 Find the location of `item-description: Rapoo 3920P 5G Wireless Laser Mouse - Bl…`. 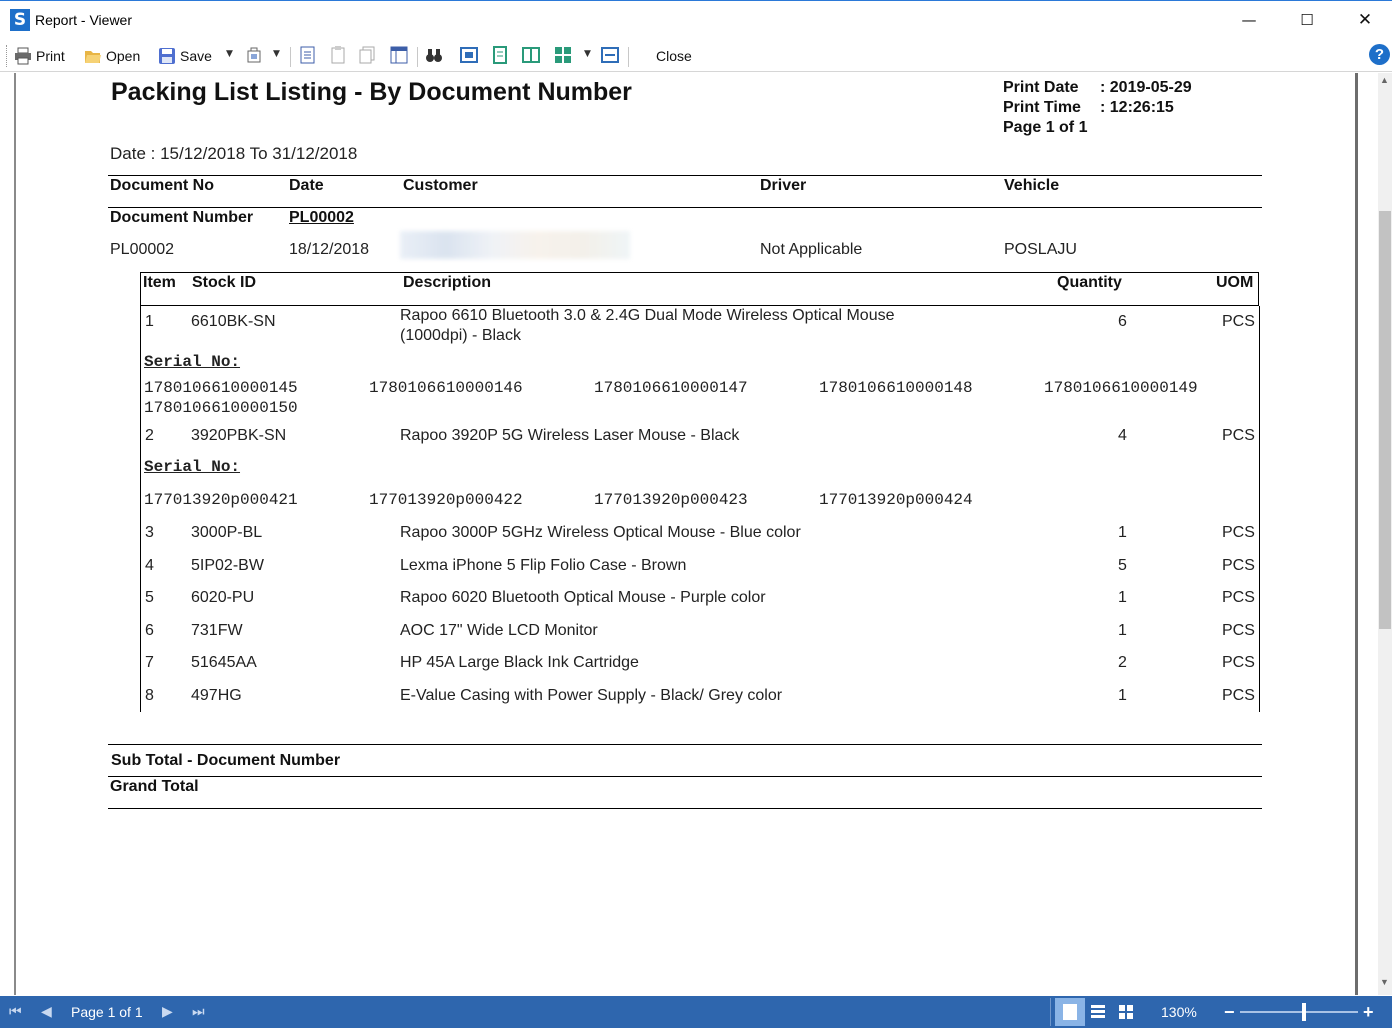

item-description: Rapoo 3920P 5G Wireless Laser Mouse - Bl… is located at coordinates (570, 435).